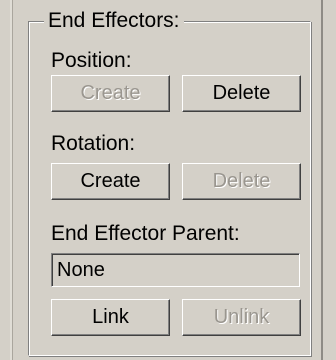  I want to click on rotation-delete-button: Delete, so click(241, 181).